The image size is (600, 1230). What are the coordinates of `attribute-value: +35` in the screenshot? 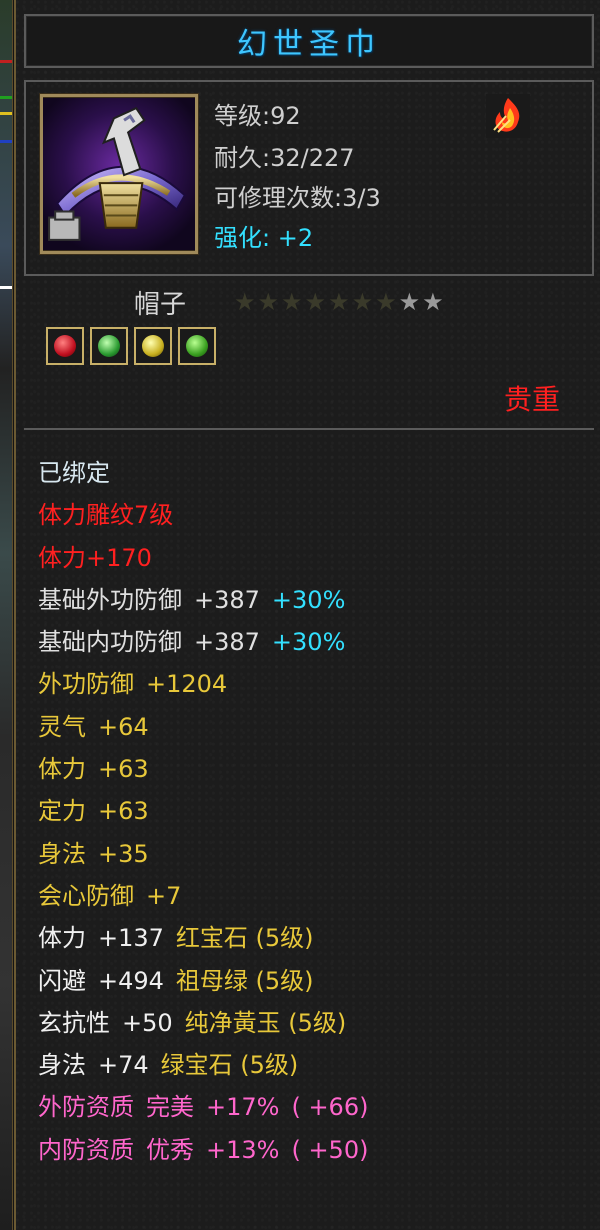 It's located at (123, 853).